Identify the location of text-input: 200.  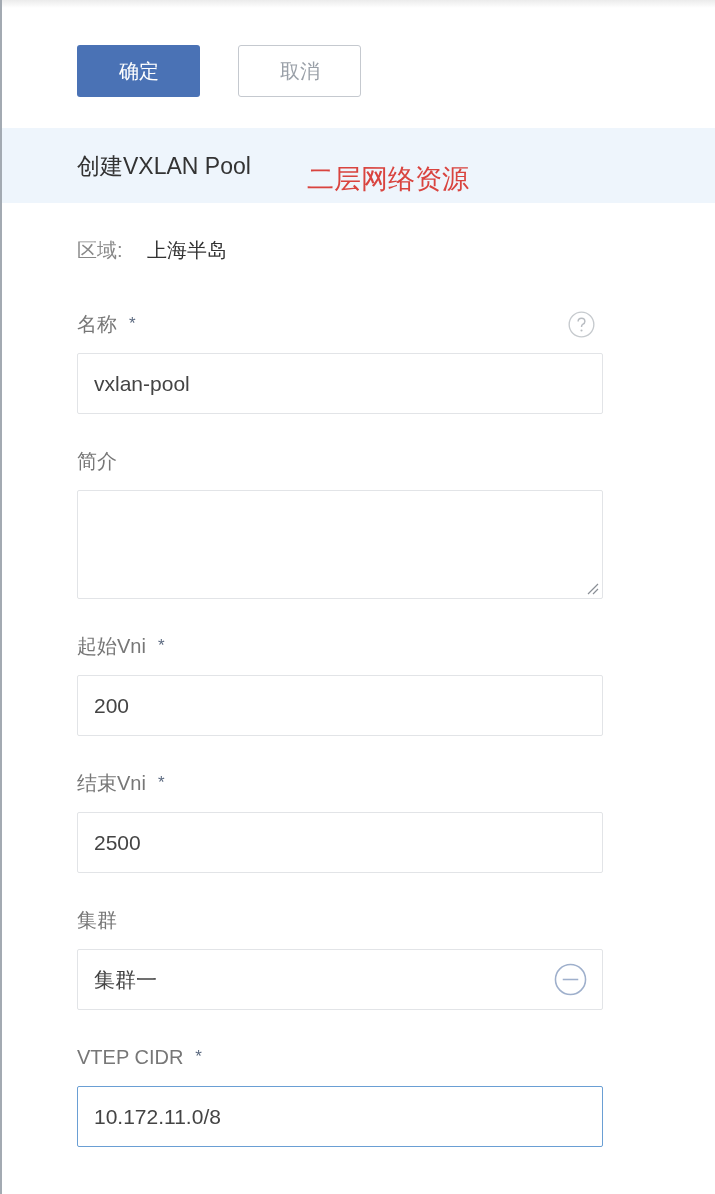
(340, 705).